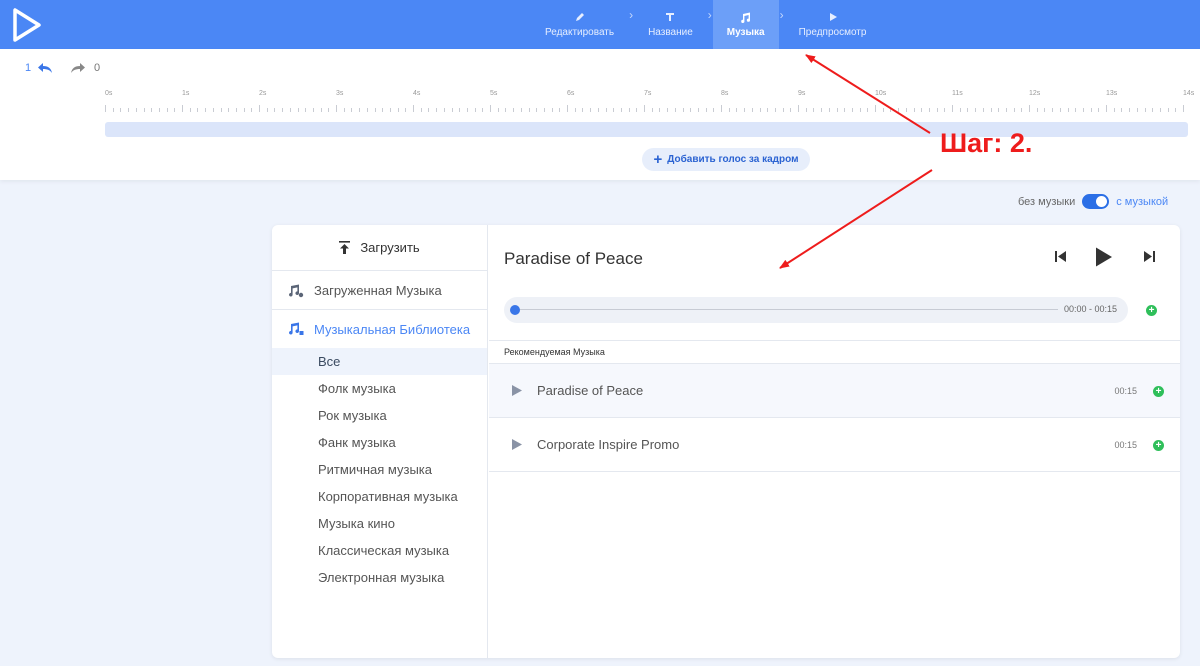  What do you see at coordinates (1142, 202) in the screenshot?
I see `with-music-label: с музыкой` at bounding box center [1142, 202].